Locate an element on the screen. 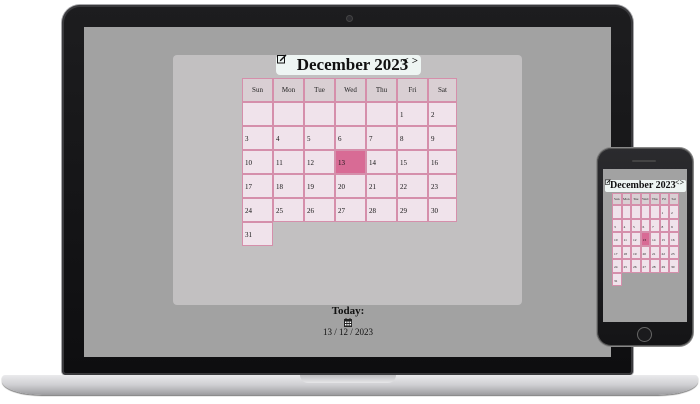  day-cell: 7 is located at coordinates (381, 138).